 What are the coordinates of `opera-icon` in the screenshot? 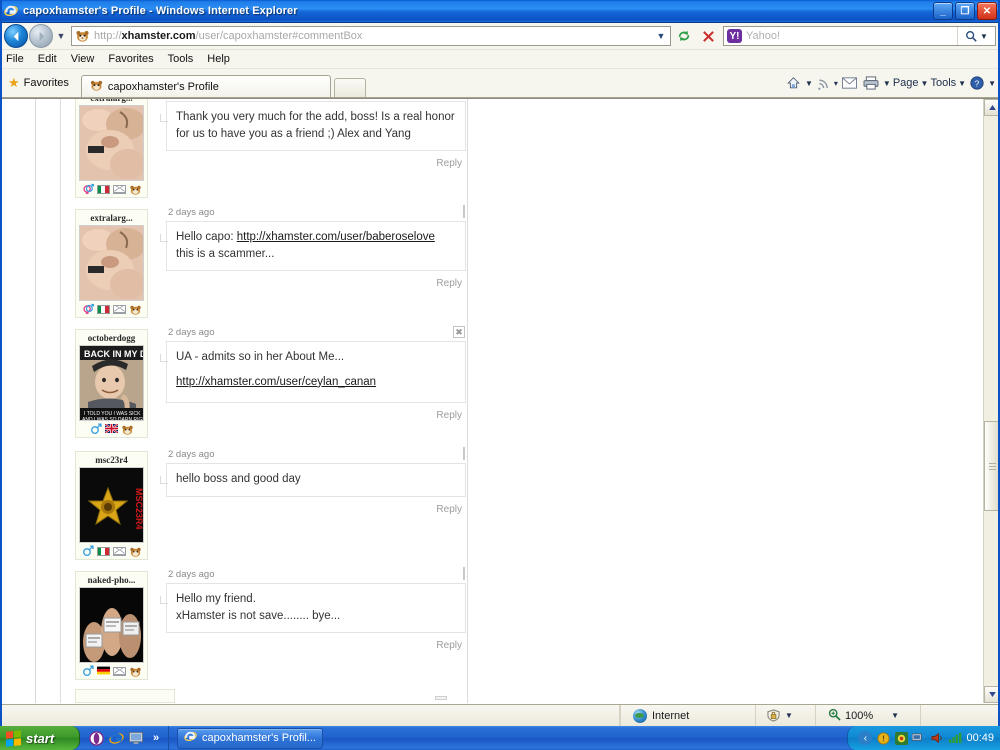 It's located at (96, 738).